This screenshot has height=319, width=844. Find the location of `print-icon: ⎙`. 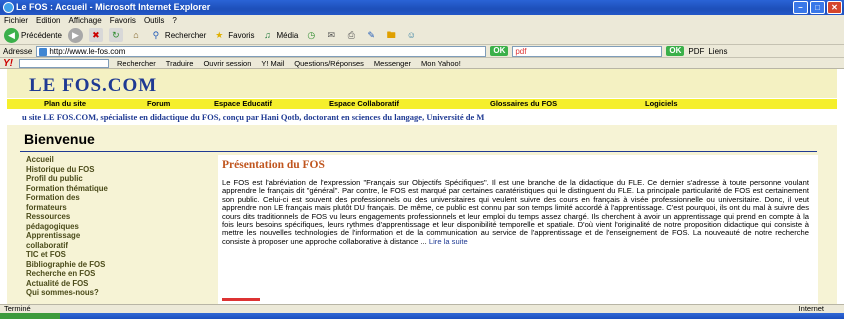

print-icon: ⎙ is located at coordinates (351, 35).